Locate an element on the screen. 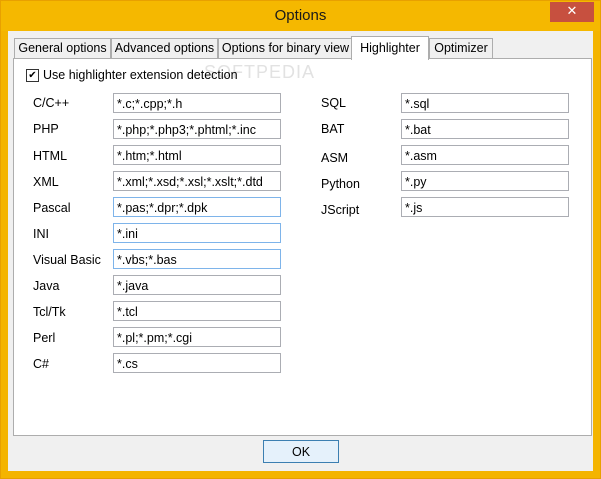 The height and width of the screenshot is (479, 601). field-xml: *.xml;*.xsd;*.xsl;*.xslt;*.dtd is located at coordinates (197, 181).